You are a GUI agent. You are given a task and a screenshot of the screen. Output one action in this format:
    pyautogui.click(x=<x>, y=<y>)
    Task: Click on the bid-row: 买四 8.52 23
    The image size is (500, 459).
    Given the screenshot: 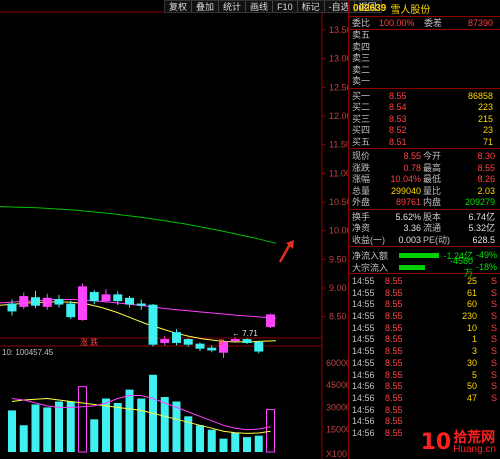 What is the action you would take?
    pyautogui.click(x=422, y=130)
    